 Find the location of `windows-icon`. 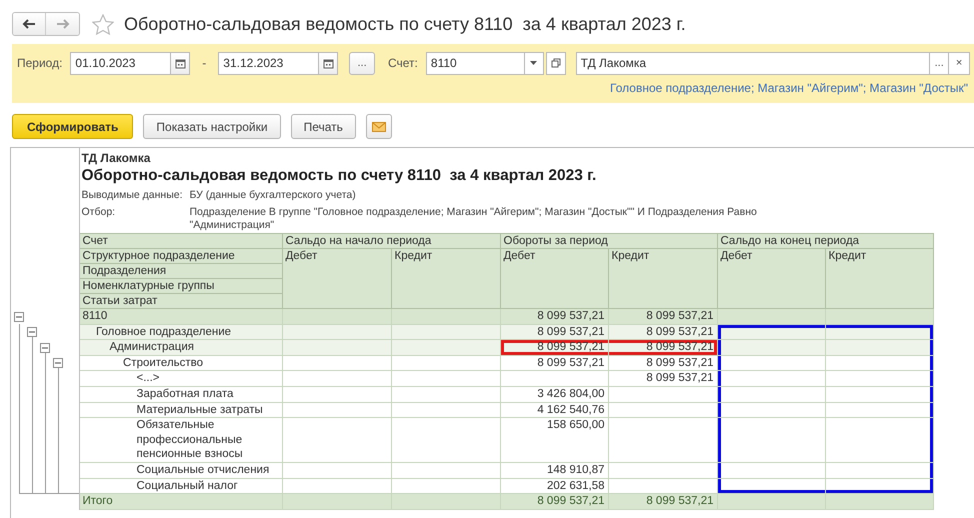

windows-icon is located at coordinates (555, 63).